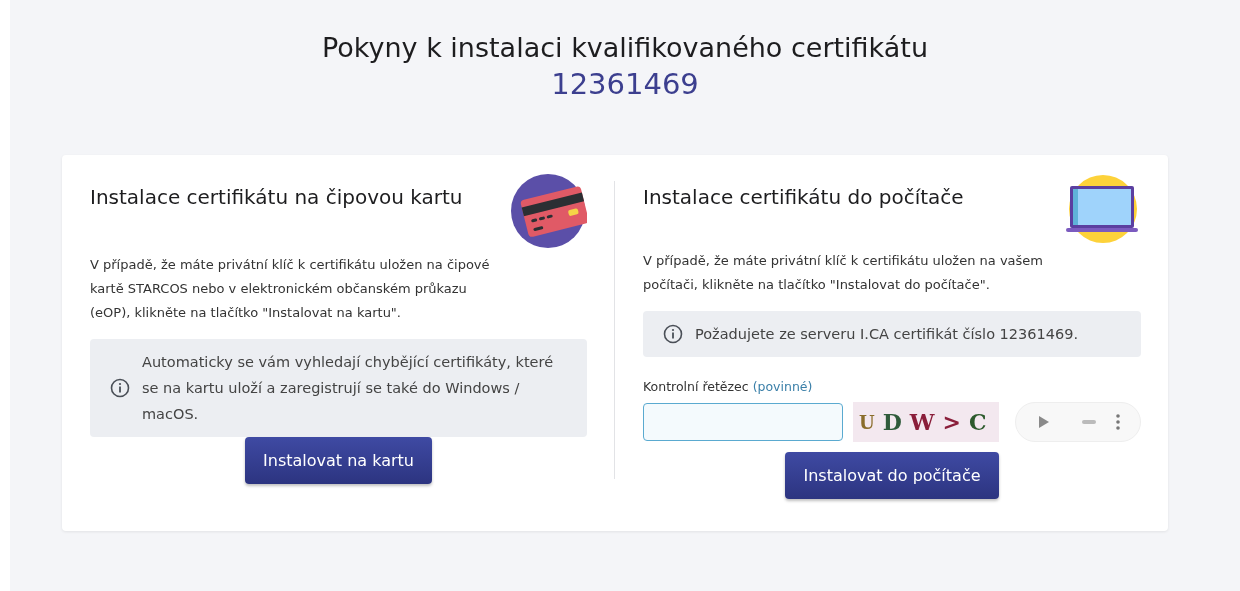 The image size is (1240, 591). What do you see at coordinates (1044, 422) in the screenshot?
I see `play-icon` at bounding box center [1044, 422].